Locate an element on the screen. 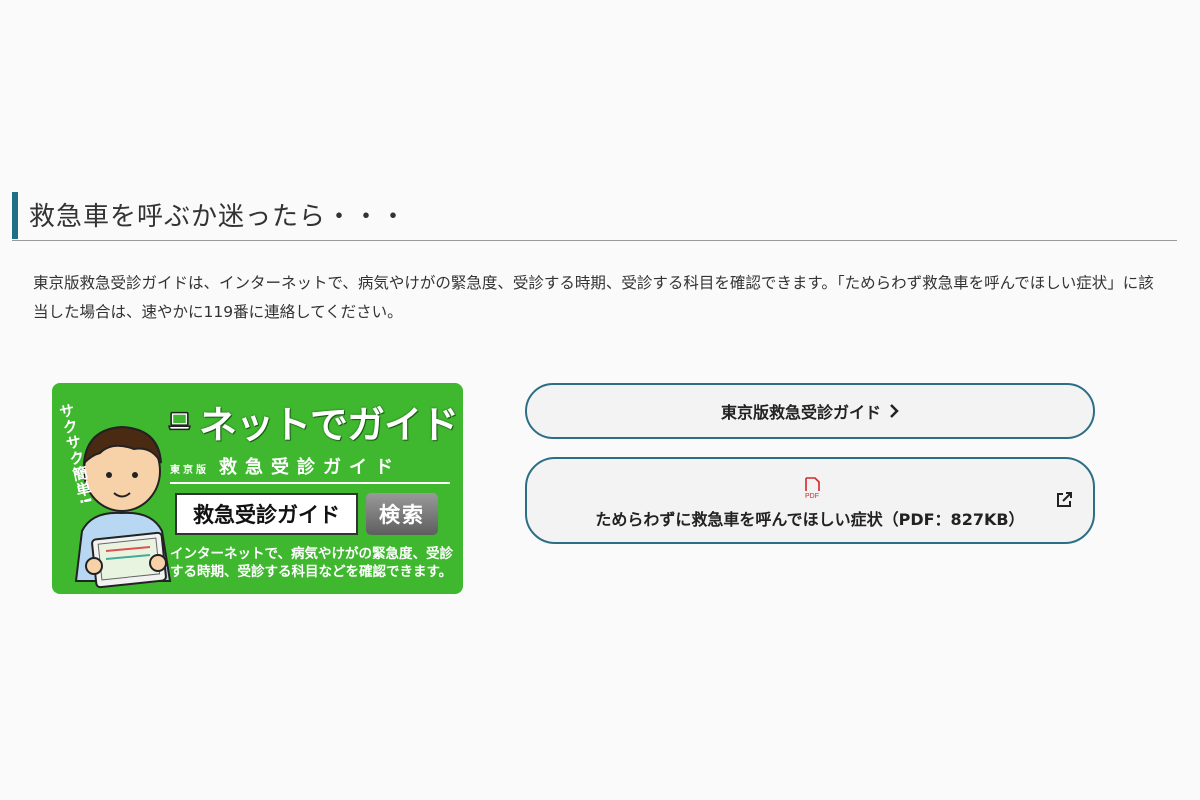  pdf-link-label: ためらわずに救急車を呼んでほしい症状（PDF：827KB） is located at coordinates (810, 519).